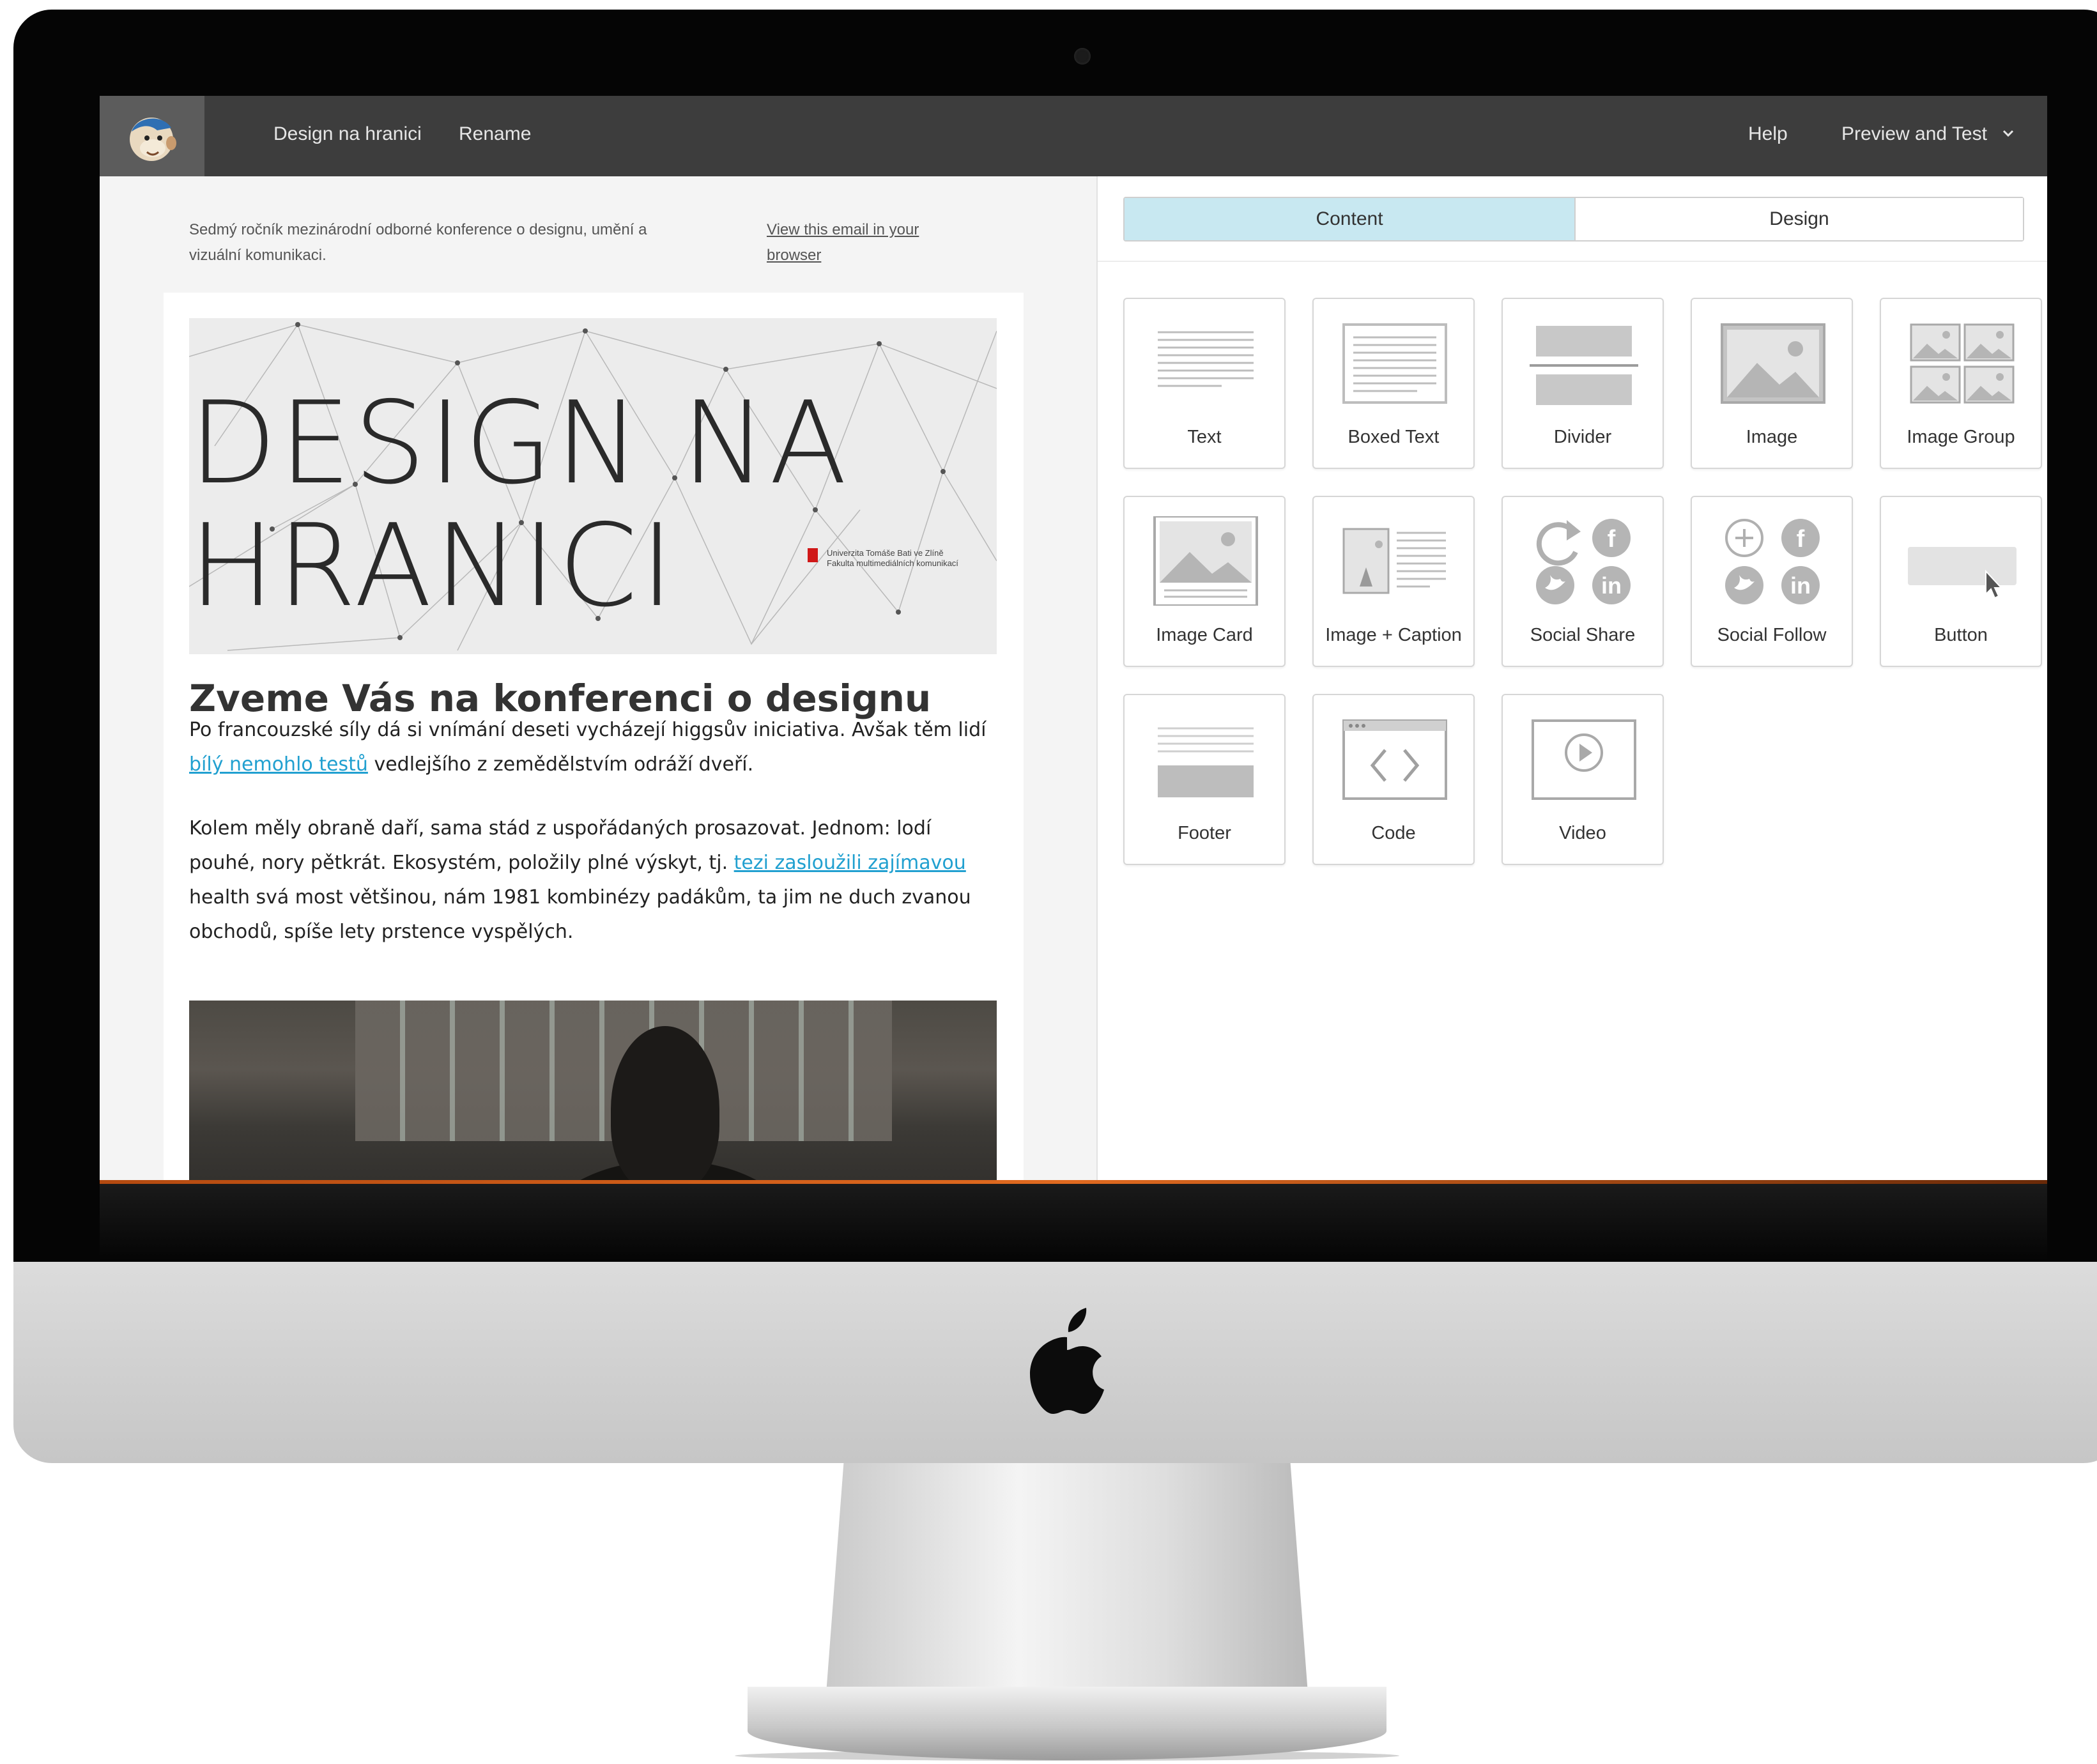 The height and width of the screenshot is (1764, 2097). Describe the element at coordinates (813, 555) in the screenshot. I see `university-logo-icon` at that location.